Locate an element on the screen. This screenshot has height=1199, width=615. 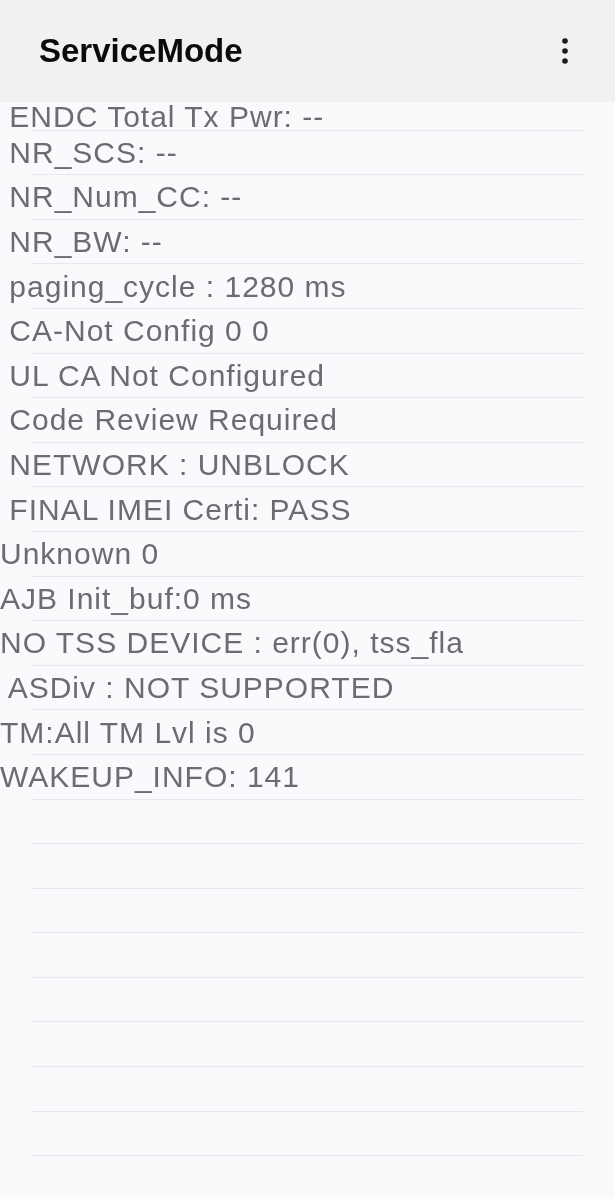
info-line: UL CA Not Configured is located at coordinates (167, 375).